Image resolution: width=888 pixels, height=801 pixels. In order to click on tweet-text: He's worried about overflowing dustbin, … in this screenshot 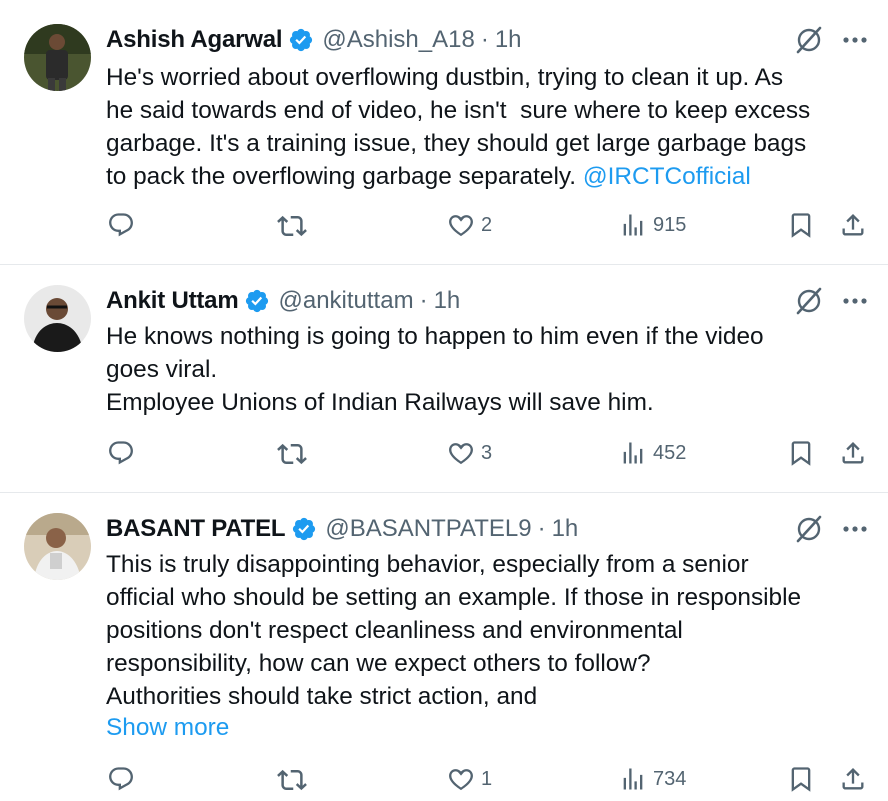, I will do `click(486, 127)`.